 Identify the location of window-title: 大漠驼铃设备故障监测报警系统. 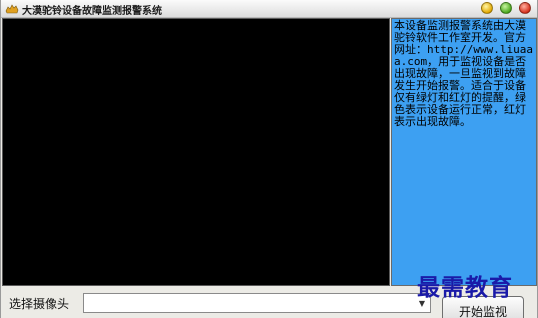
(92, 11).